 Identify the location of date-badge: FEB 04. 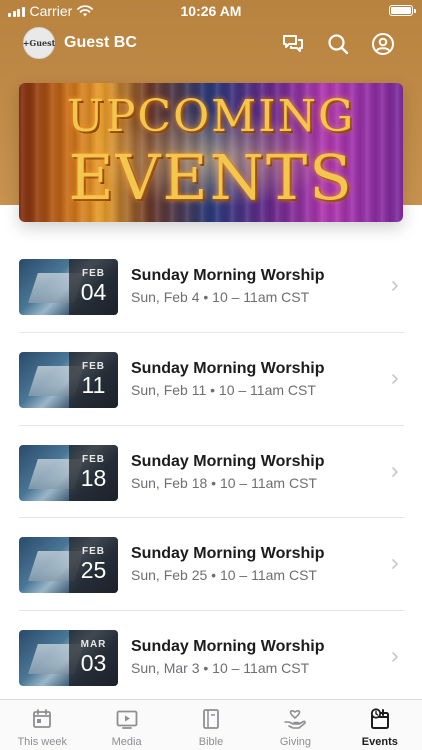
(93, 287).